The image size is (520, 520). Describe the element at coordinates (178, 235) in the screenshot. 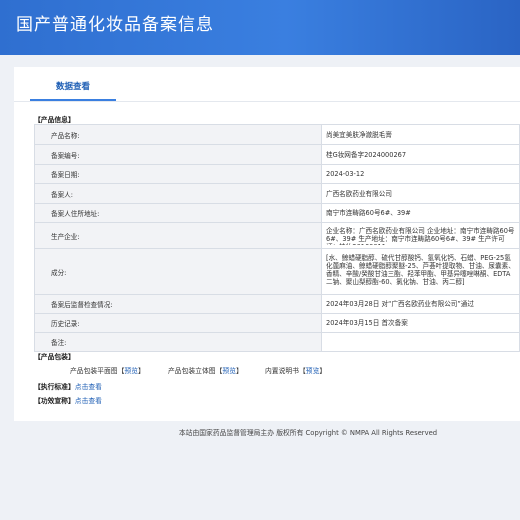

I see `row-label: 生产企业:` at that location.